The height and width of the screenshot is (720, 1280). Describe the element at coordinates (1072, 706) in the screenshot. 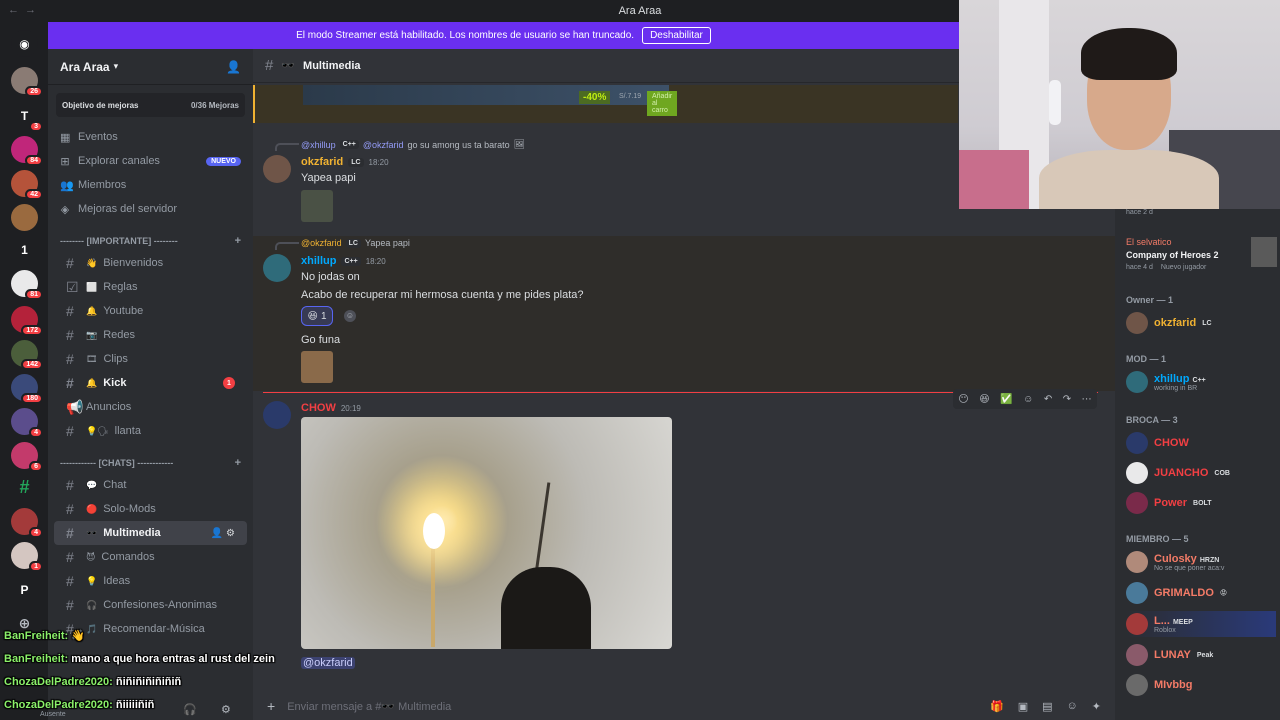

I see `emoji-icon: ☺` at that location.